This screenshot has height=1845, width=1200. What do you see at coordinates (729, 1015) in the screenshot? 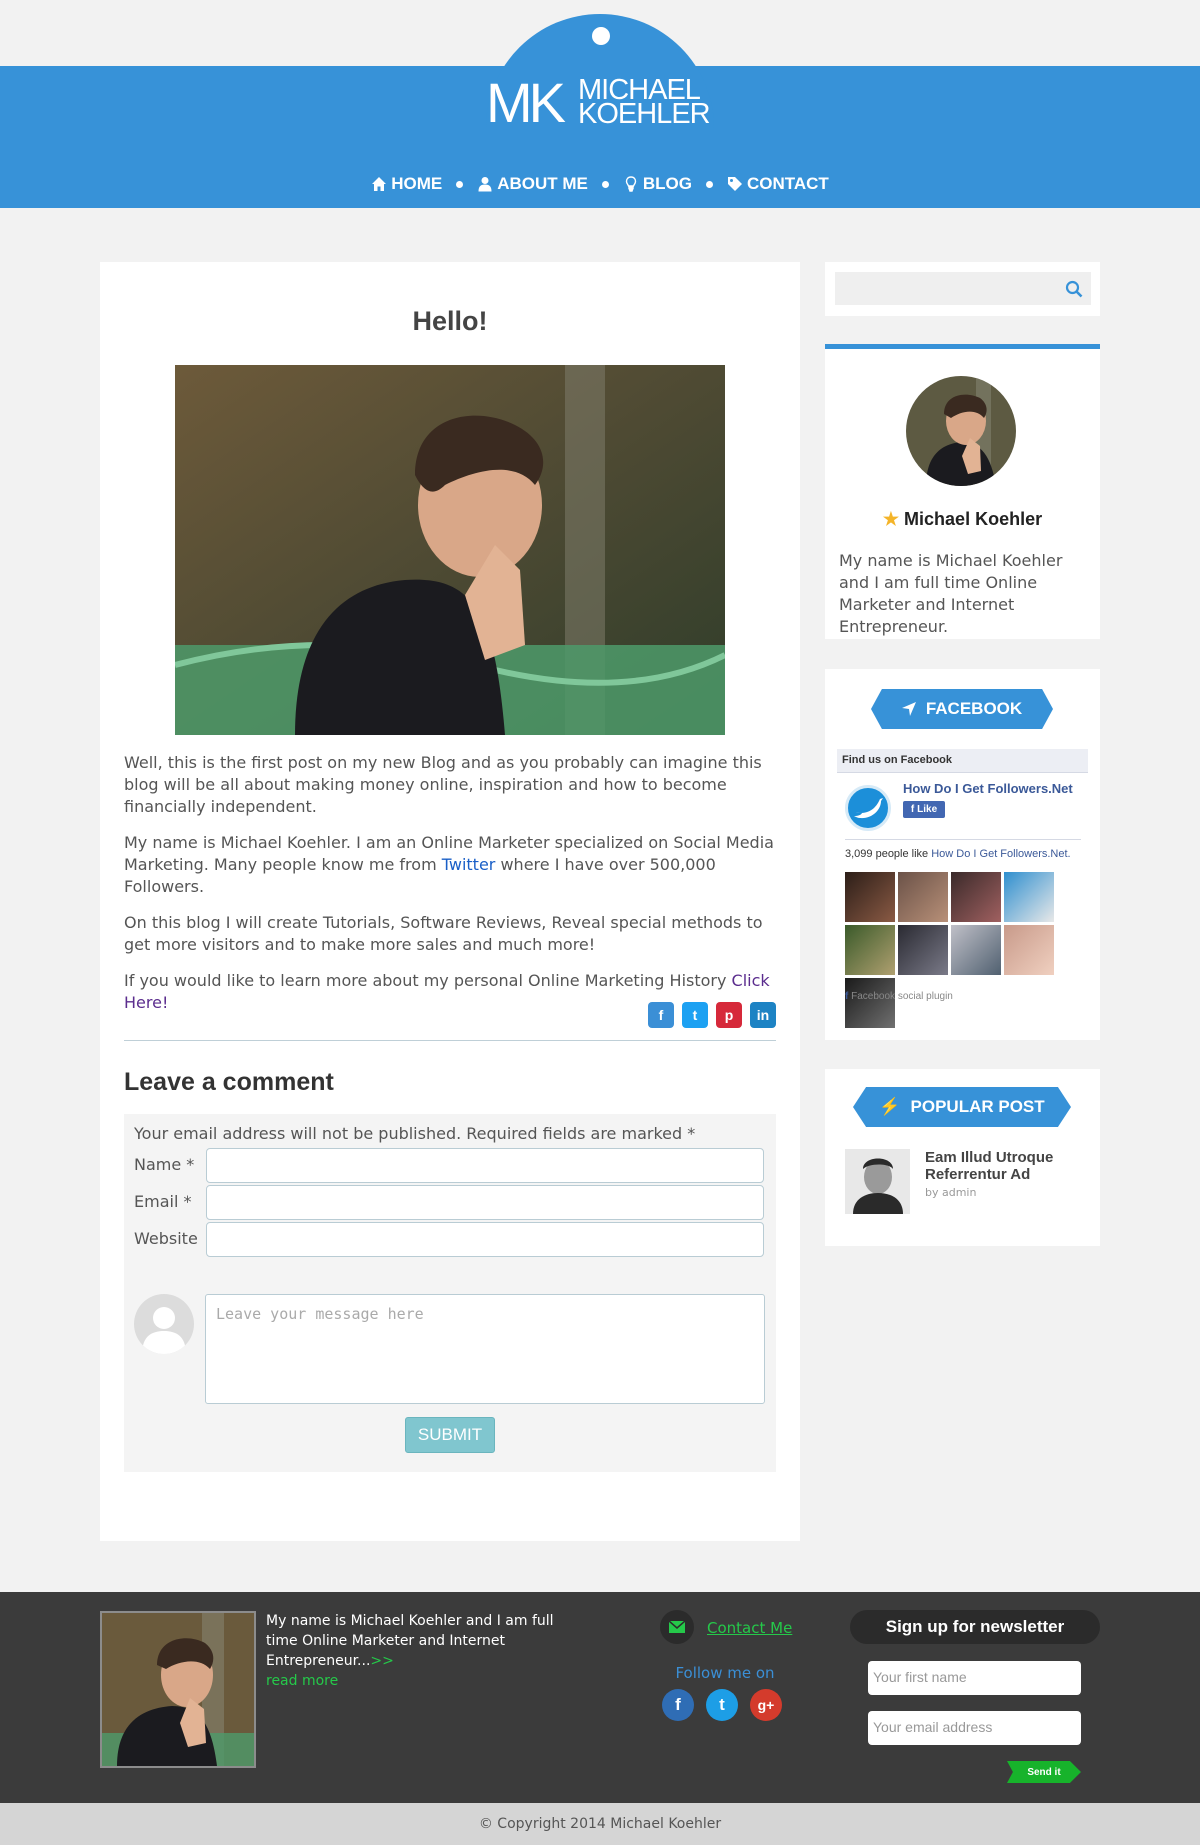
I see `pinterest-icon: p` at bounding box center [729, 1015].